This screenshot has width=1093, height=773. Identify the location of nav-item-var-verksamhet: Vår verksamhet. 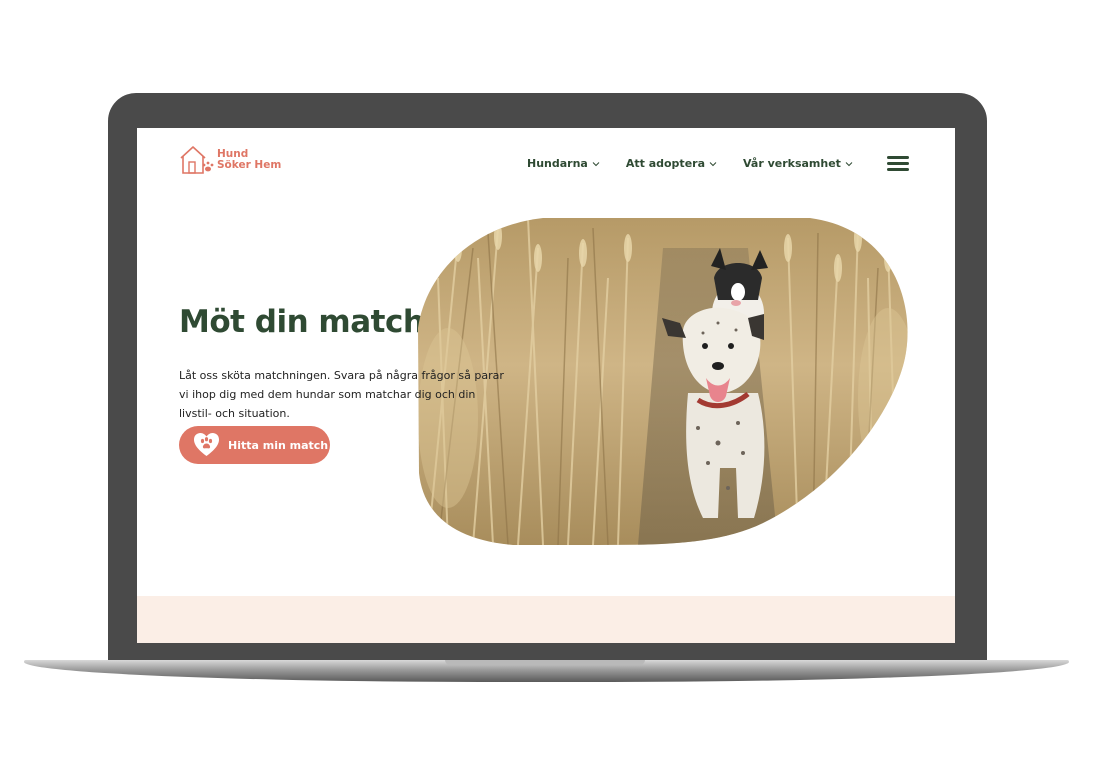
(798, 163).